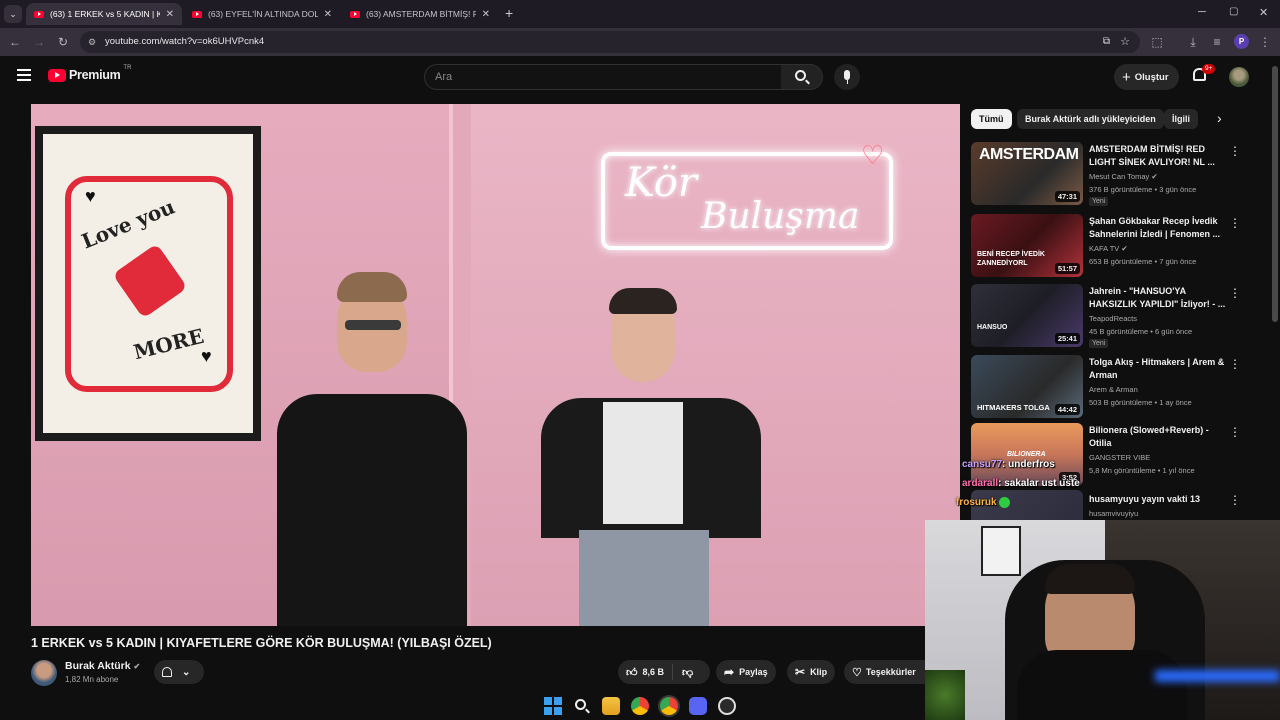 The height and width of the screenshot is (720, 1280). I want to click on streamer-webcam, so click(1102, 620).